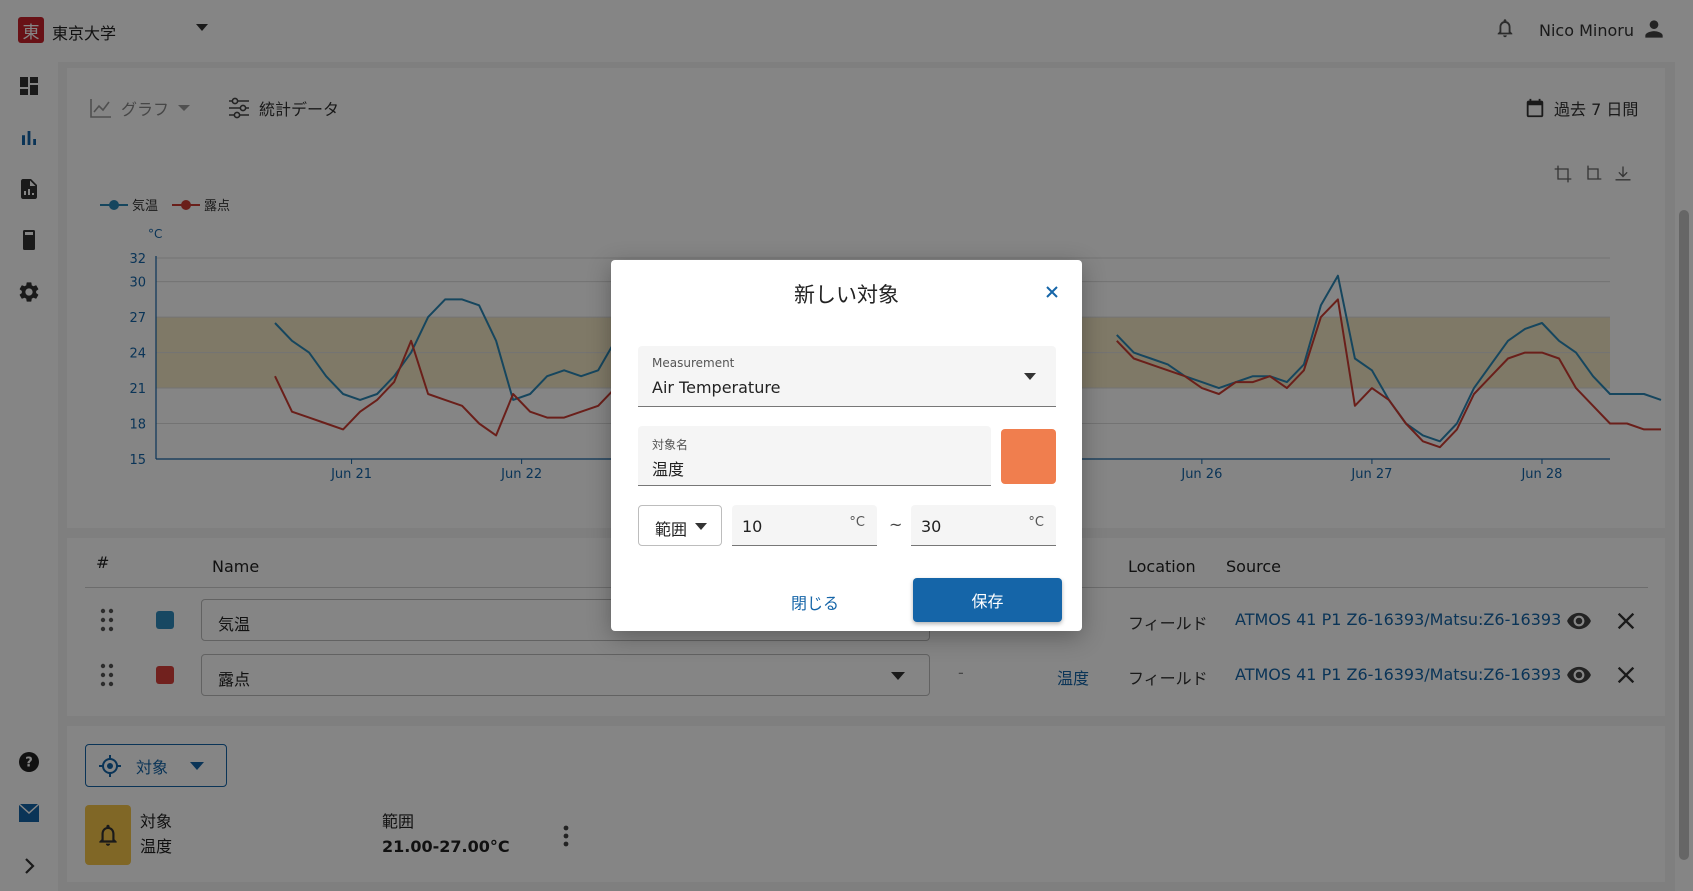  I want to click on measurement-value: Air Temperature, so click(716, 387).